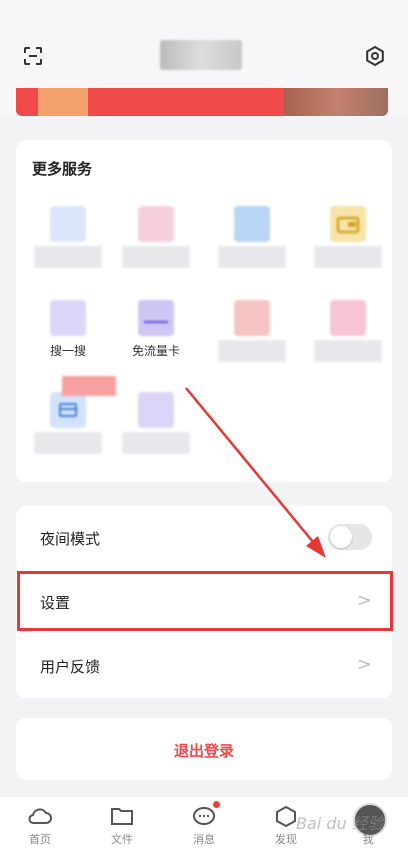  I want to click on top-header, so click(204, 59).